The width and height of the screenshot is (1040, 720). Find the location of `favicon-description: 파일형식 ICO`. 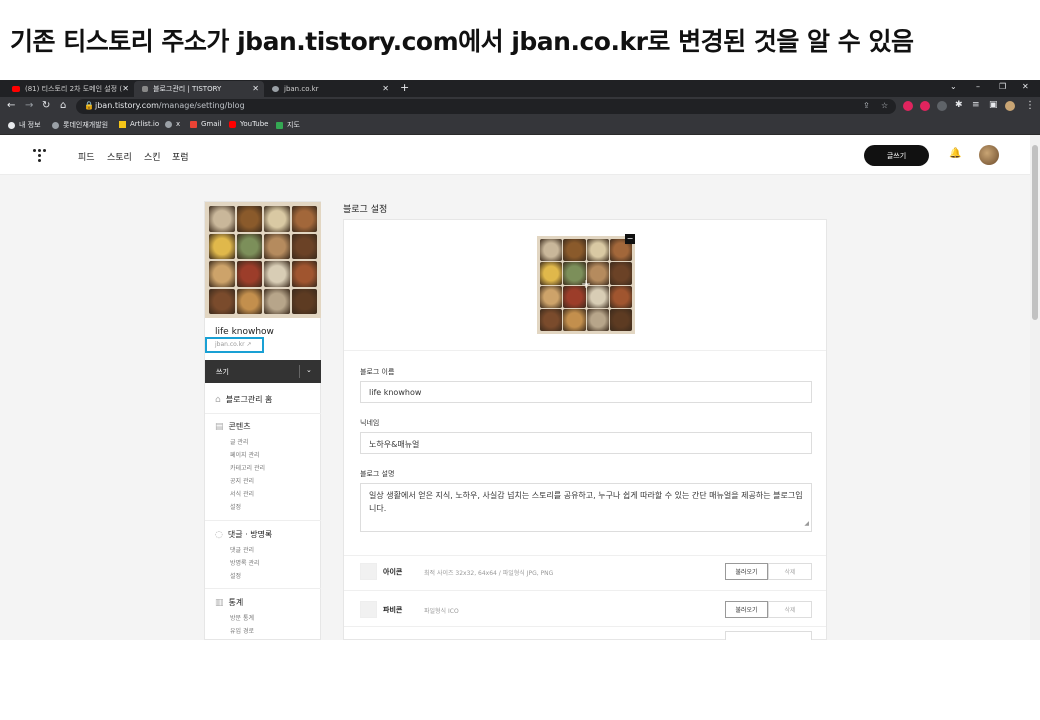

favicon-description: 파일형식 ICO is located at coordinates (441, 611).